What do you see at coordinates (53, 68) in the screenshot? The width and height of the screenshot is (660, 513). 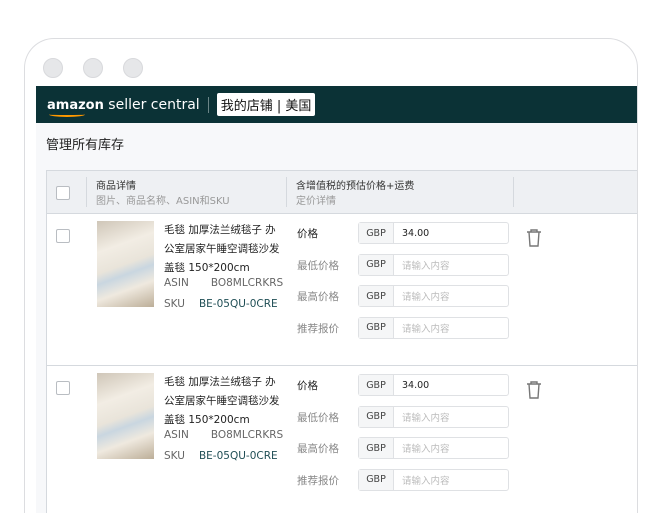 I see `window-close-button` at bounding box center [53, 68].